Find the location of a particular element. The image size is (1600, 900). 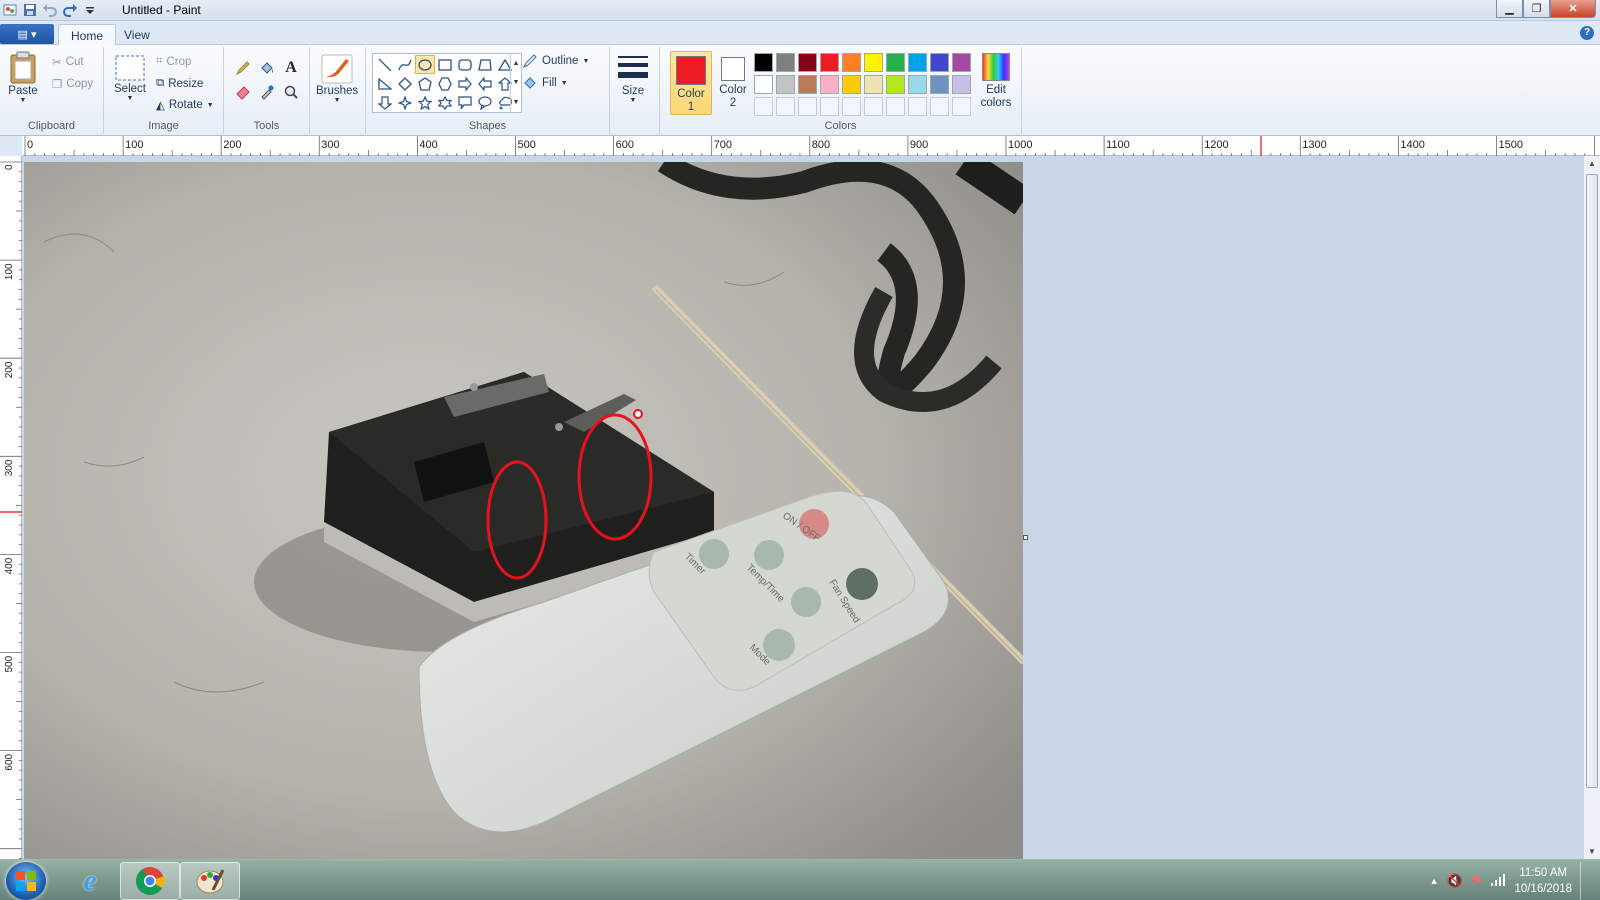

color1-button: Color 1 is located at coordinates (691, 83).